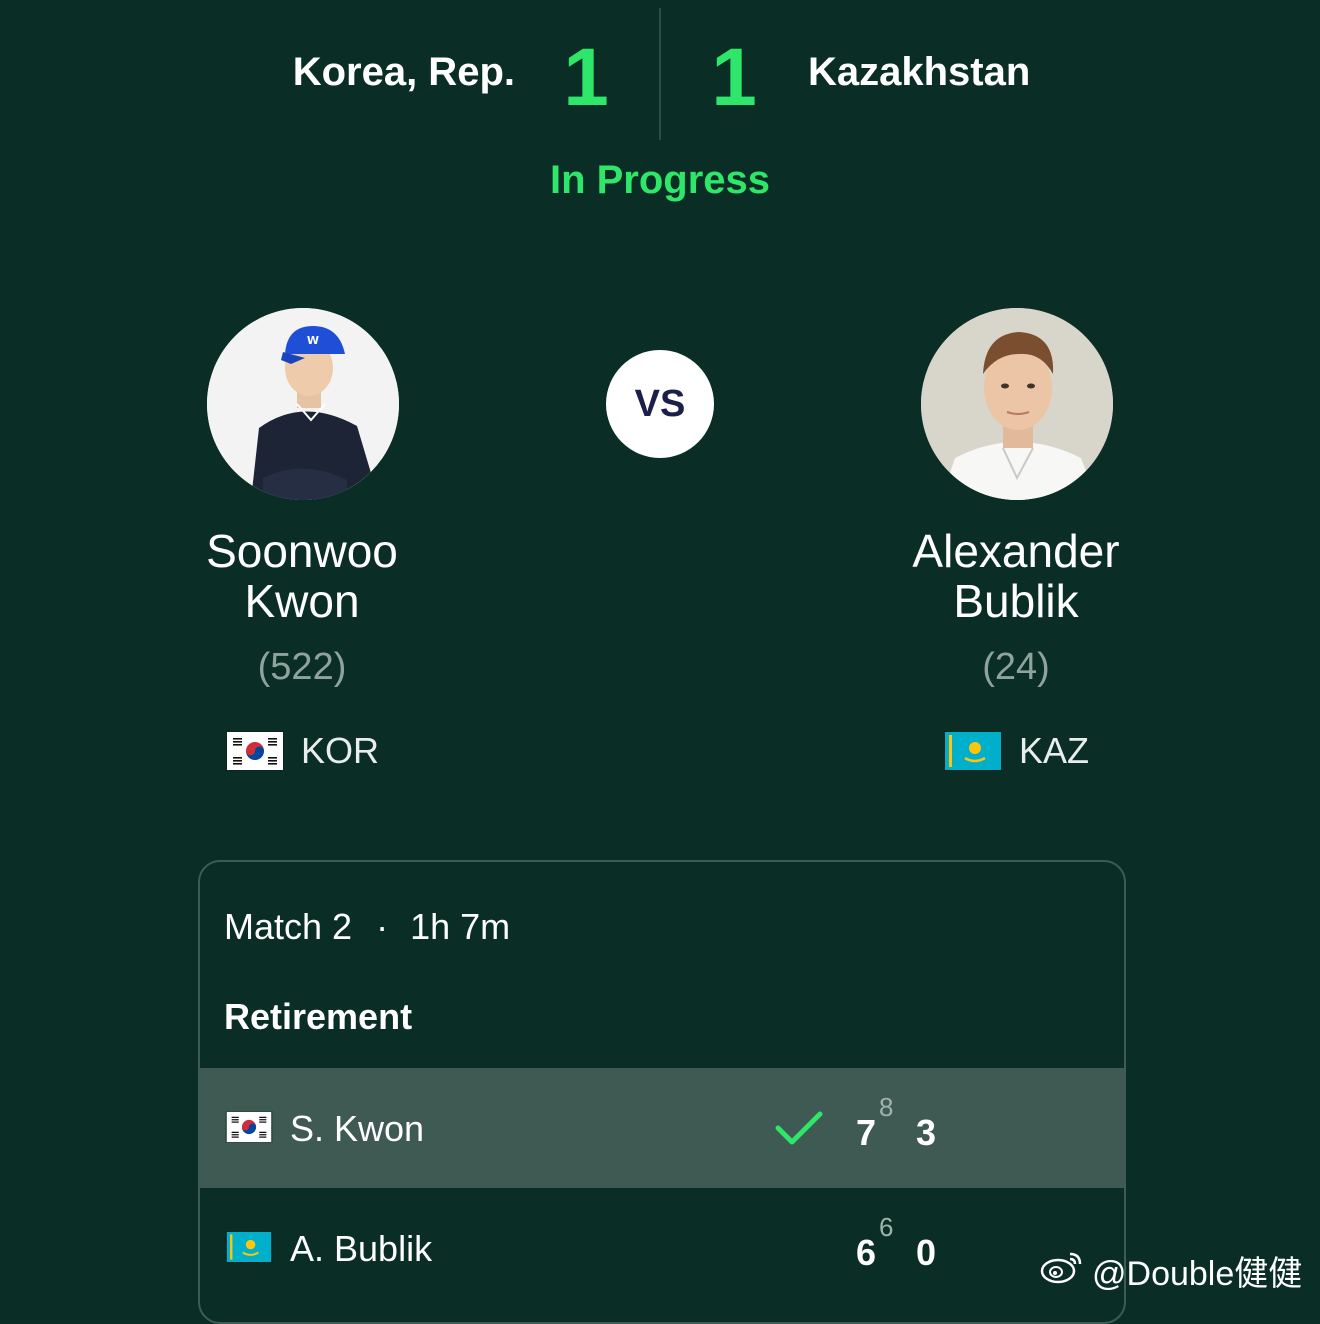  Describe the element at coordinates (332, 72) in the screenshot. I see `home-team-name: Korea, Rep.` at that location.